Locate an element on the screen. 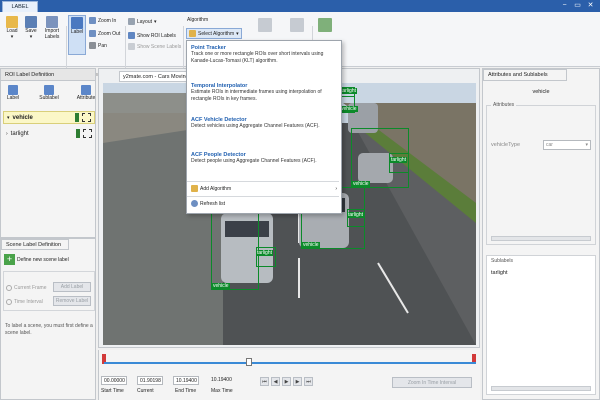 The image size is (600, 400). timeline-track is located at coordinates (290, 363).